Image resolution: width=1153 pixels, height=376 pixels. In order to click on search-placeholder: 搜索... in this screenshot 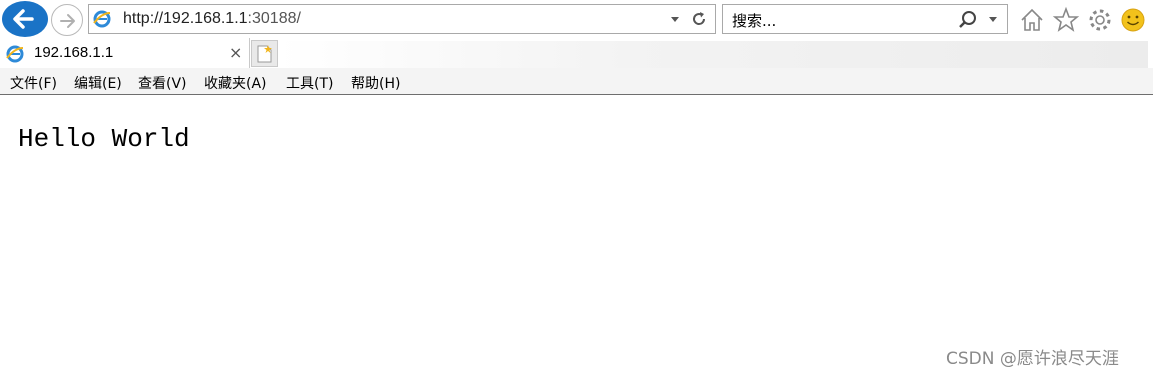, I will do `click(754, 21)`.